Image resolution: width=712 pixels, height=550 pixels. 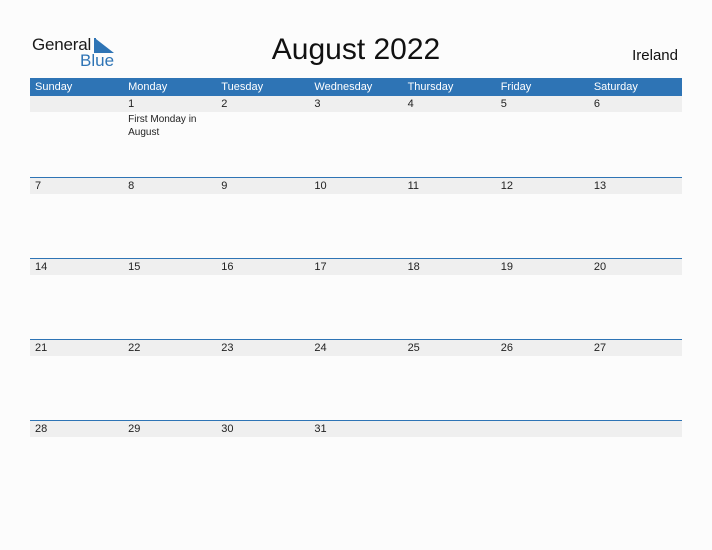 What do you see at coordinates (54, 87) in the screenshot?
I see `weekday-sunday: Sunday` at bounding box center [54, 87].